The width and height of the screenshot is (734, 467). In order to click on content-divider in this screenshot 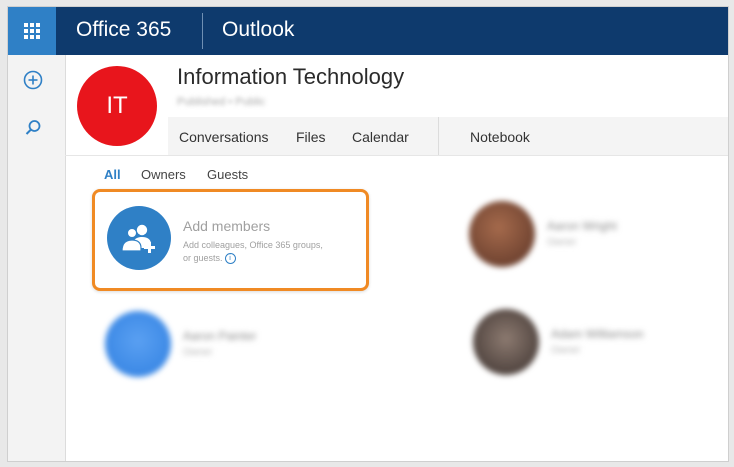, I will do `click(396, 155)`.